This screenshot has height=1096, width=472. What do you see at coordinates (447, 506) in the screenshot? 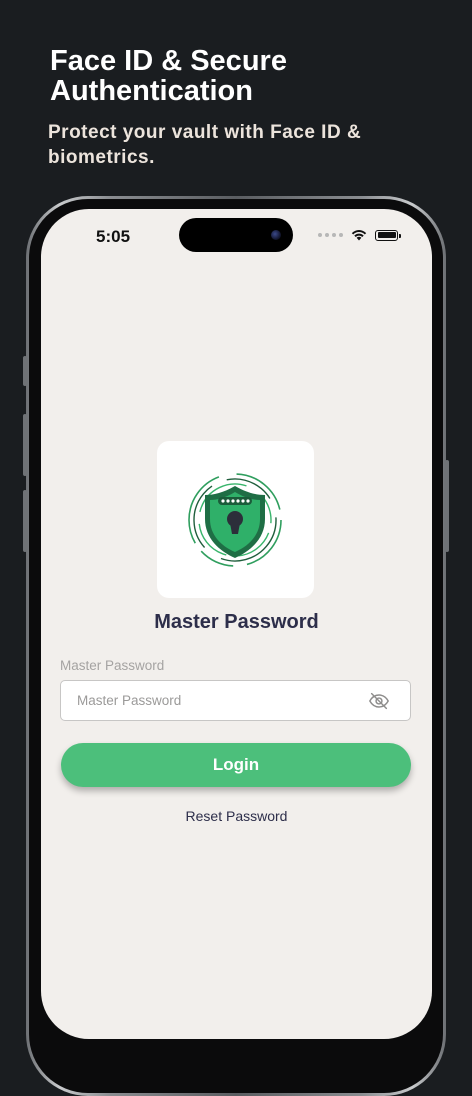
I see `phone-side-button-right` at bounding box center [447, 506].